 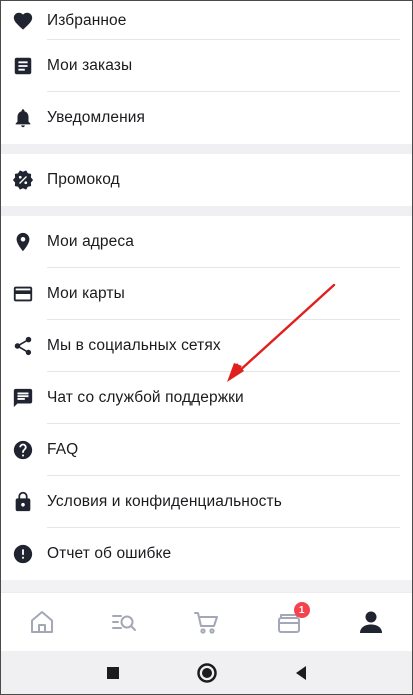 I want to click on home-icon, so click(x=42, y=622).